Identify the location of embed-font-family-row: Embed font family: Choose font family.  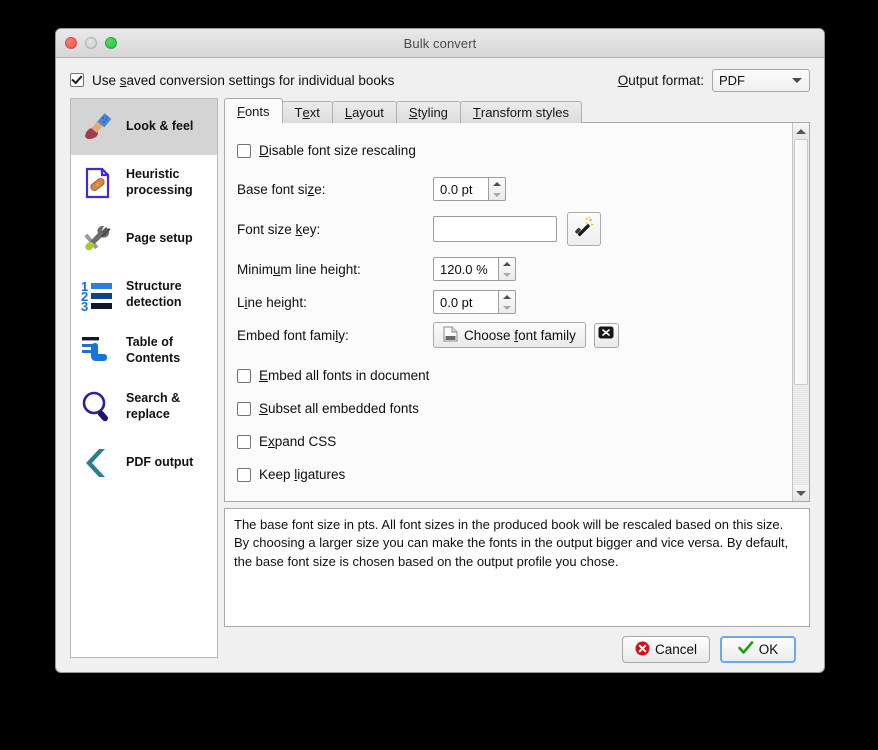
(507, 335).